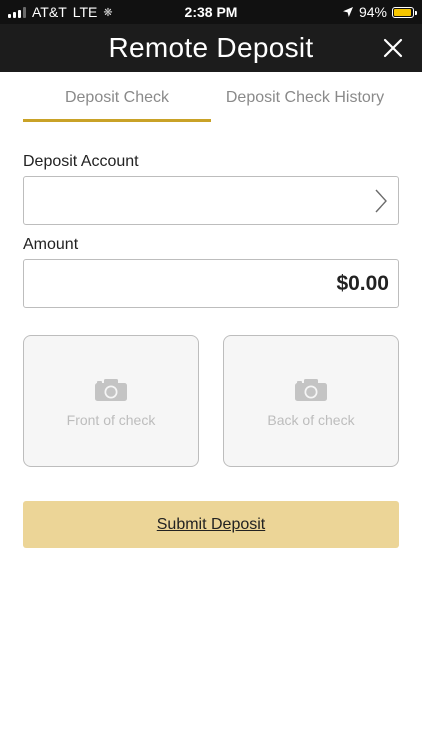 The height and width of the screenshot is (750, 422). I want to click on deposit-account-label: Deposit Account, so click(81, 161).